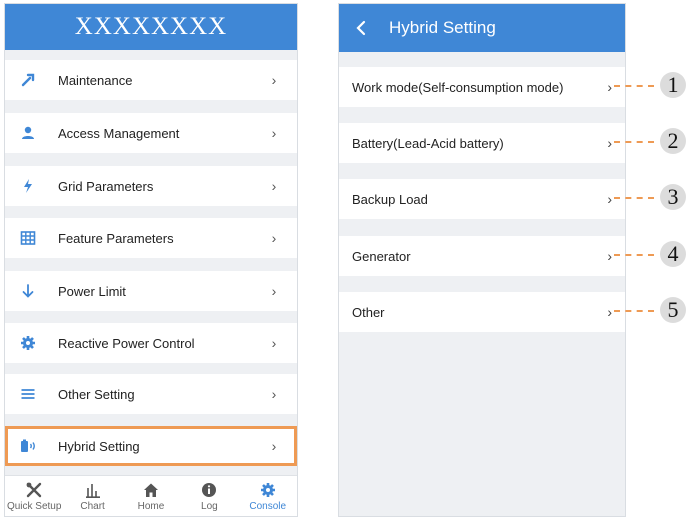  I want to click on app-title-bar: XXXXXXXX, so click(151, 27).